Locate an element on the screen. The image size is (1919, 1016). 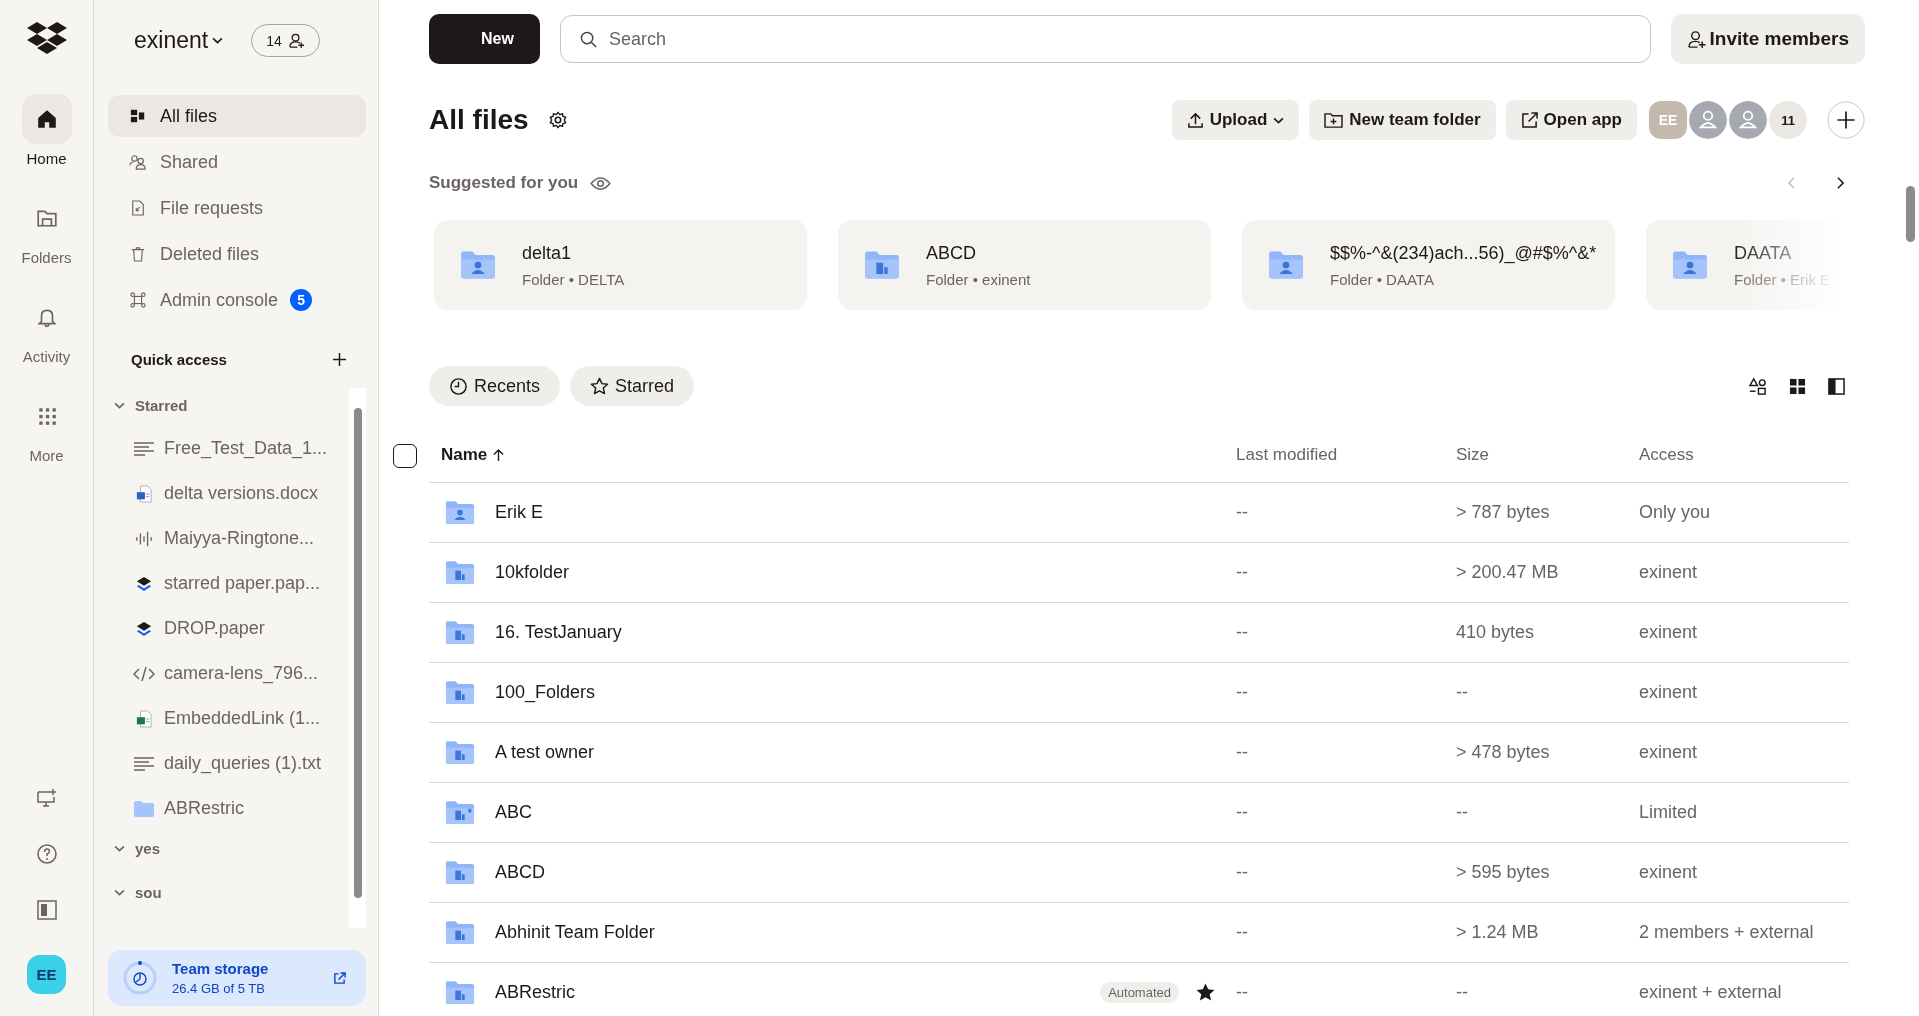
nav-item: All files is located at coordinates (237, 116).